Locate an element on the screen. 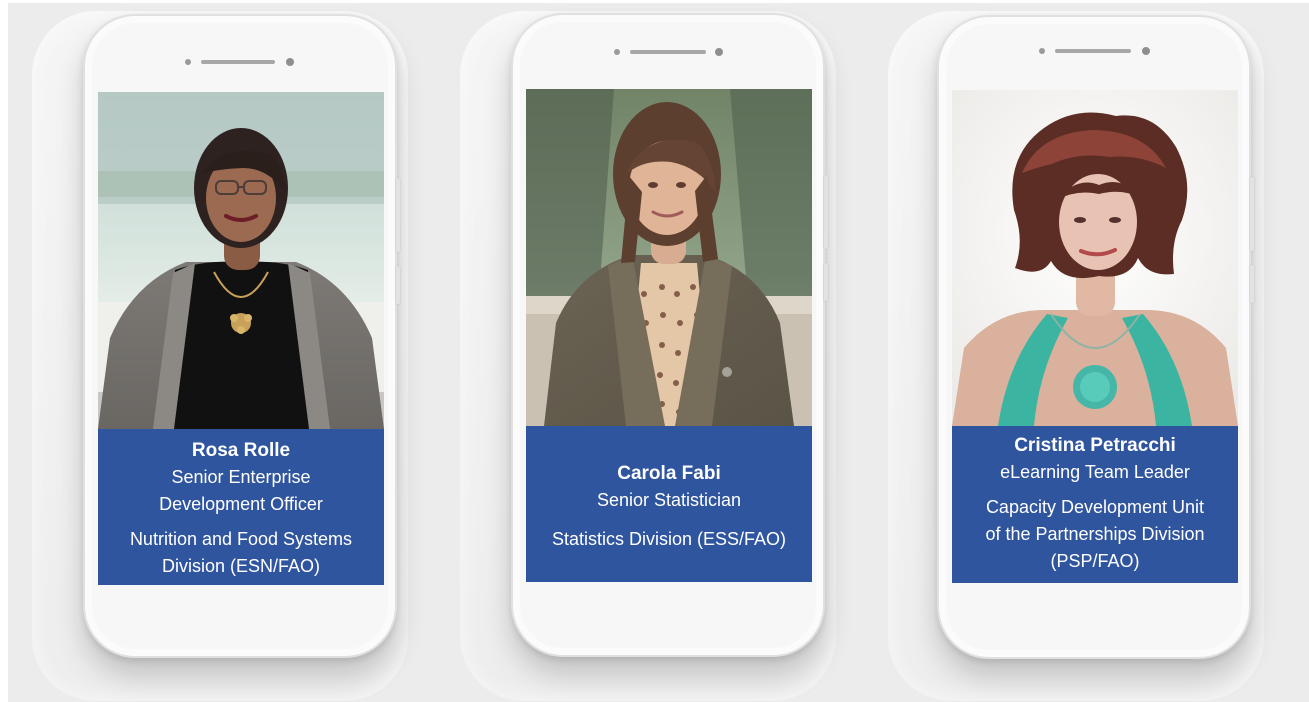  division-line: (PSP/FAO) is located at coordinates (1095, 561).